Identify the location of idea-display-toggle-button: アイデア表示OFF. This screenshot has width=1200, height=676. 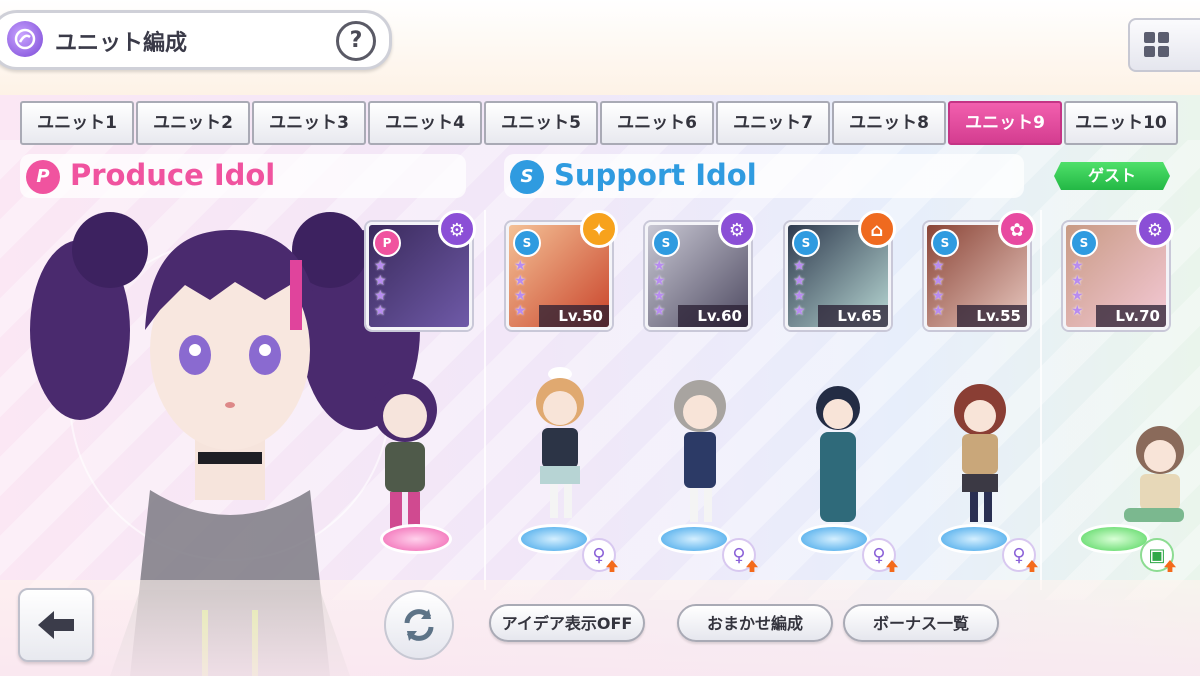
(567, 623).